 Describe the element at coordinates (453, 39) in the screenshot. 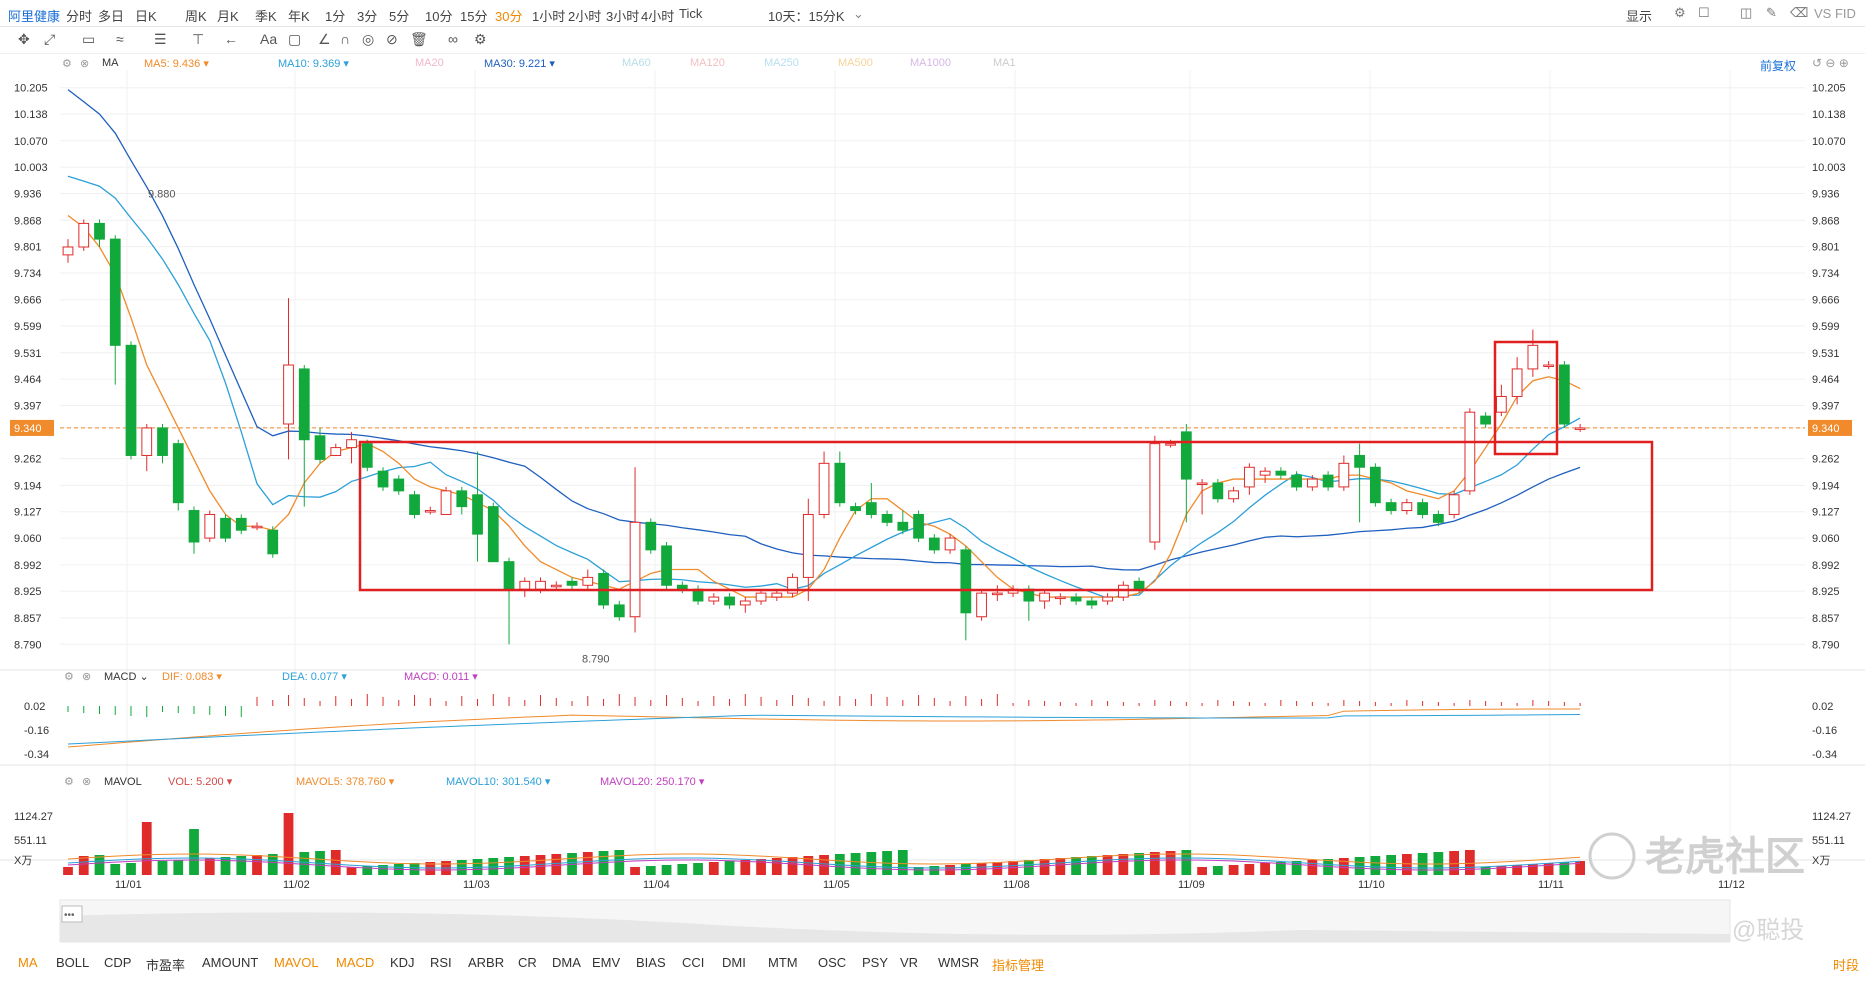

I see `link-icon: ∞` at that location.